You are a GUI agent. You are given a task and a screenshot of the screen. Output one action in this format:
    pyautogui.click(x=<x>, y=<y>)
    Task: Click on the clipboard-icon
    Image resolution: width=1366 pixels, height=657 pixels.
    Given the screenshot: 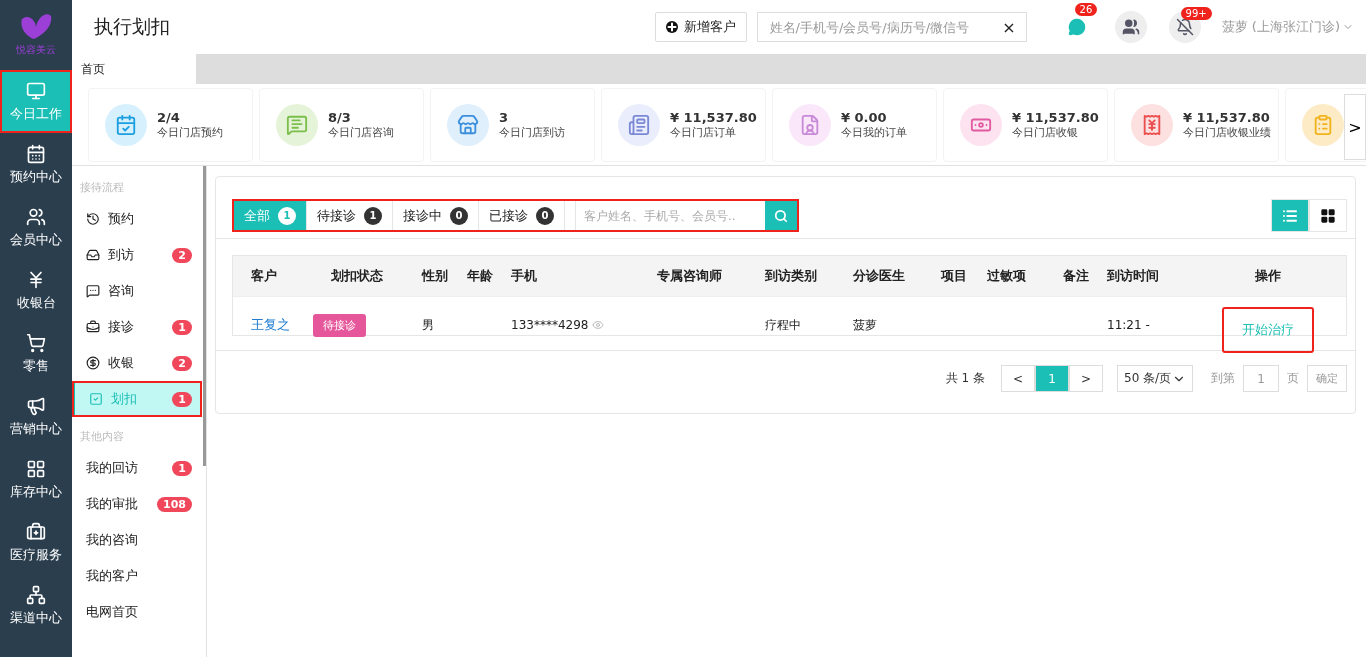 What is the action you would take?
    pyautogui.click(x=1323, y=124)
    